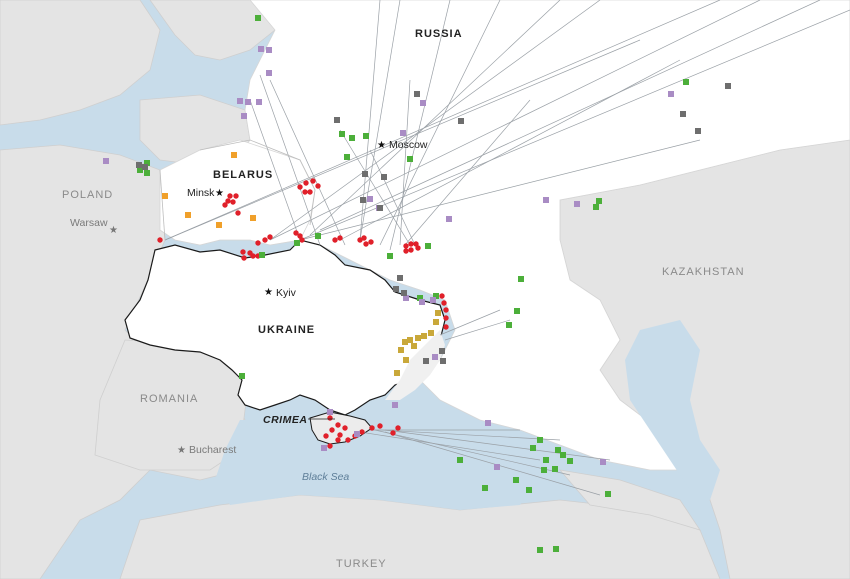 The height and width of the screenshot is (579, 850). Describe the element at coordinates (381, 145) in the screenshot. I see `moscow-star-icon: ★` at that location.